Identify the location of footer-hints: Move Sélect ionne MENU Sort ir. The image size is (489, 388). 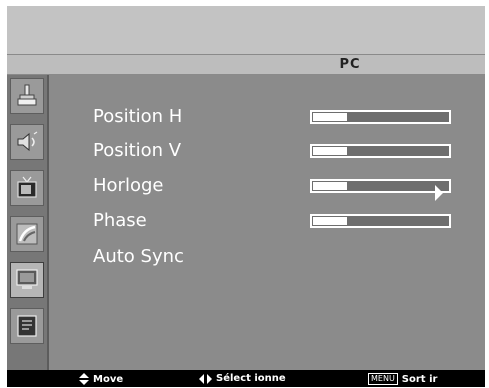
(246, 378).